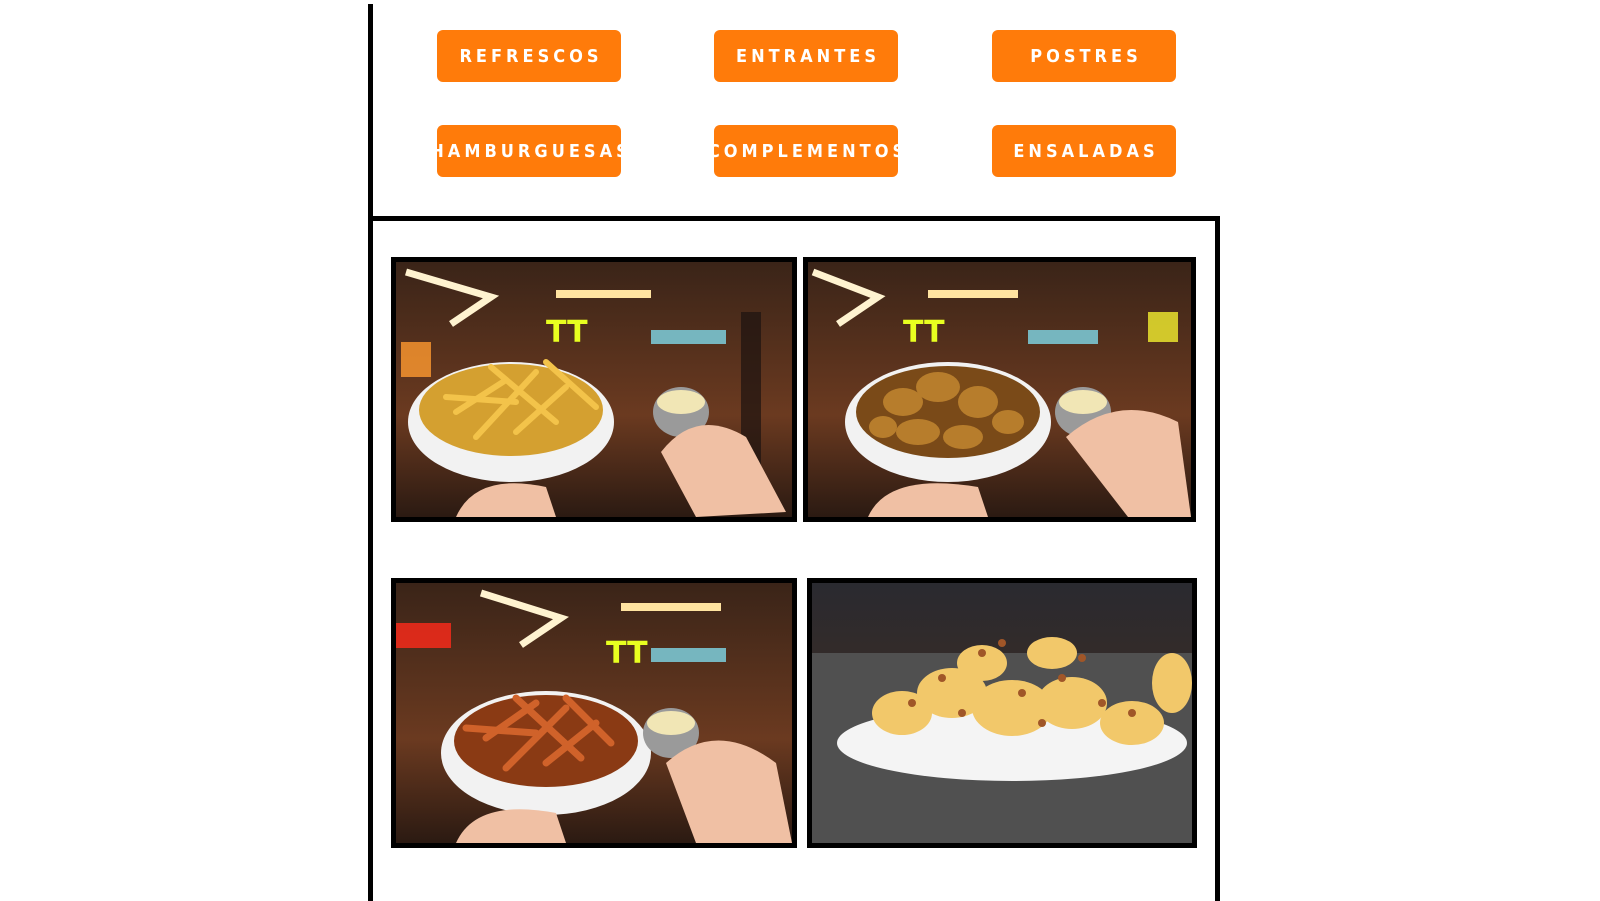  What do you see at coordinates (1002, 713) in the screenshot?
I see `loaded-potatoes-photo` at bounding box center [1002, 713].